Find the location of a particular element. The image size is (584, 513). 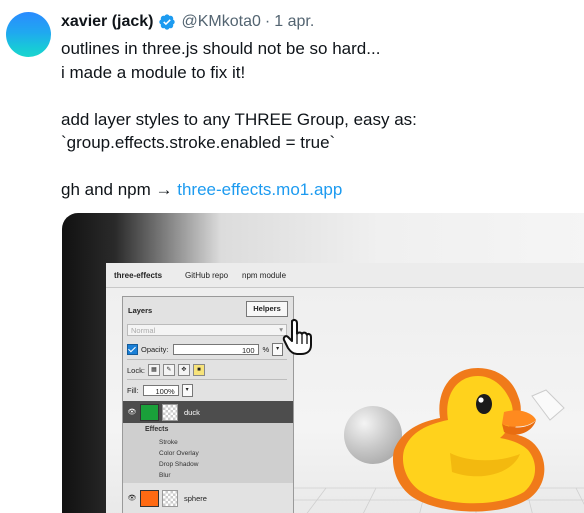

effect-item: Blur is located at coordinates (165, 475).